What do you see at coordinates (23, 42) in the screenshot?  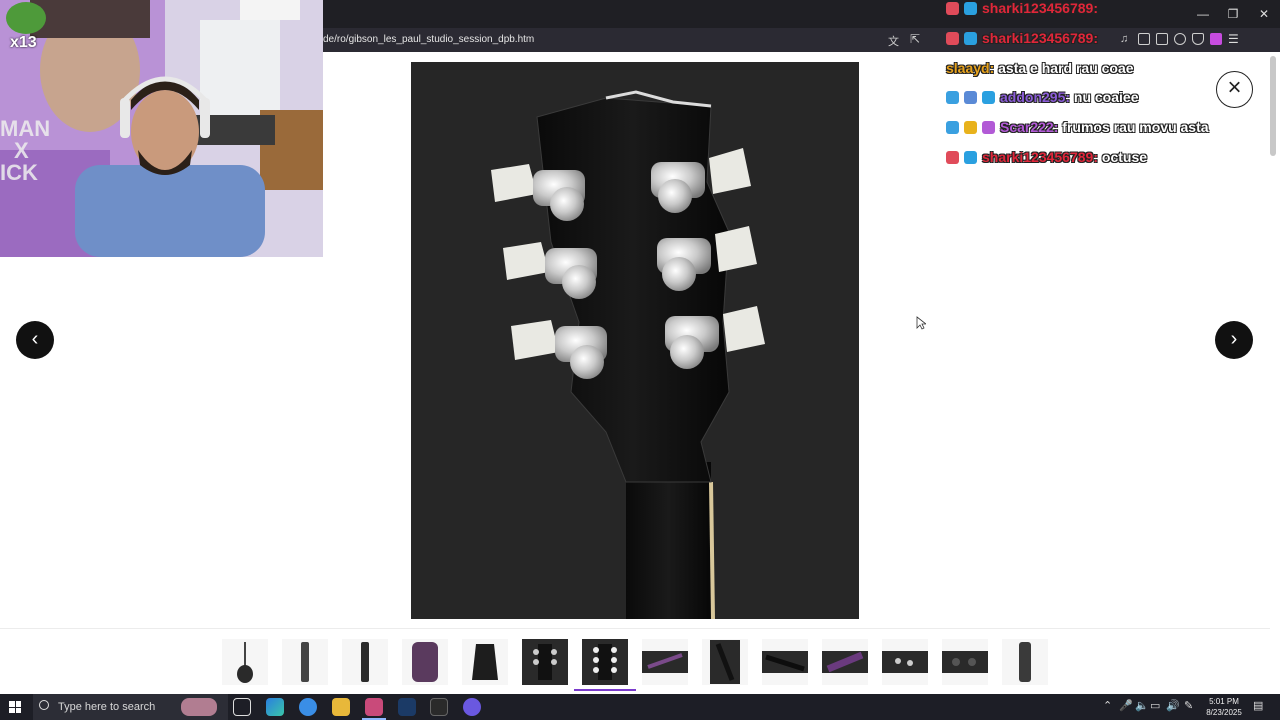 I see `emote-label: x13` at bounding box center [23, 42].